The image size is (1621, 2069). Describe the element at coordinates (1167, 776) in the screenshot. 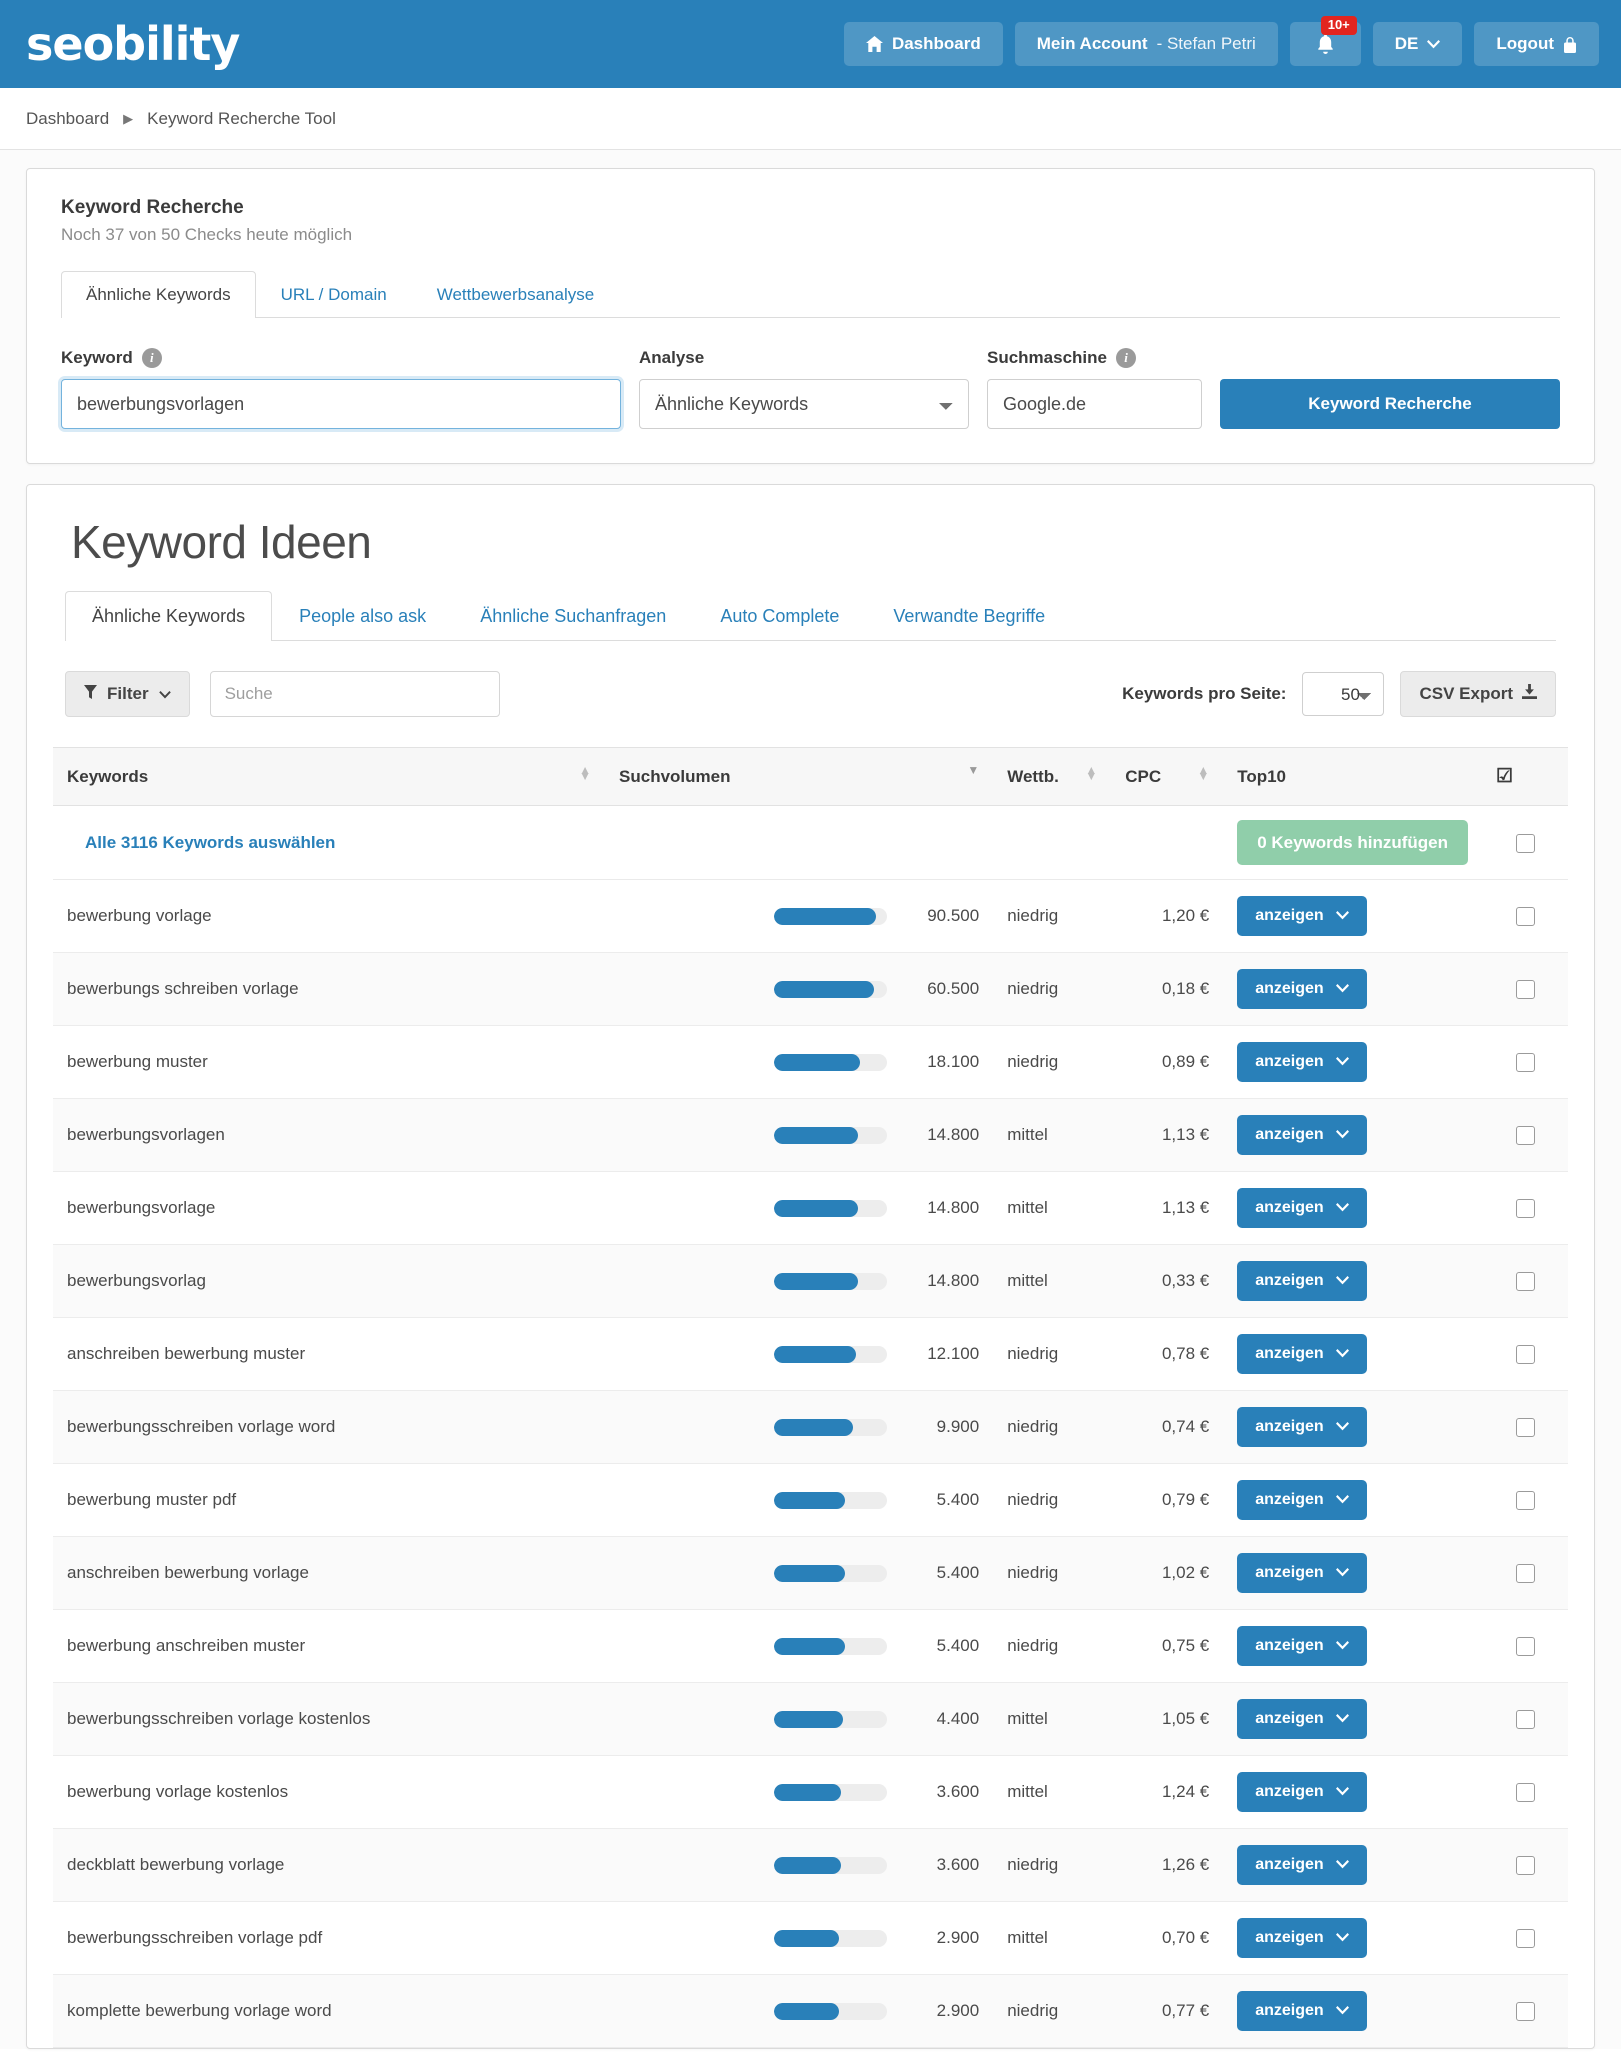

I see `column-header-cpc: CPC ▲ ▼` at that location.